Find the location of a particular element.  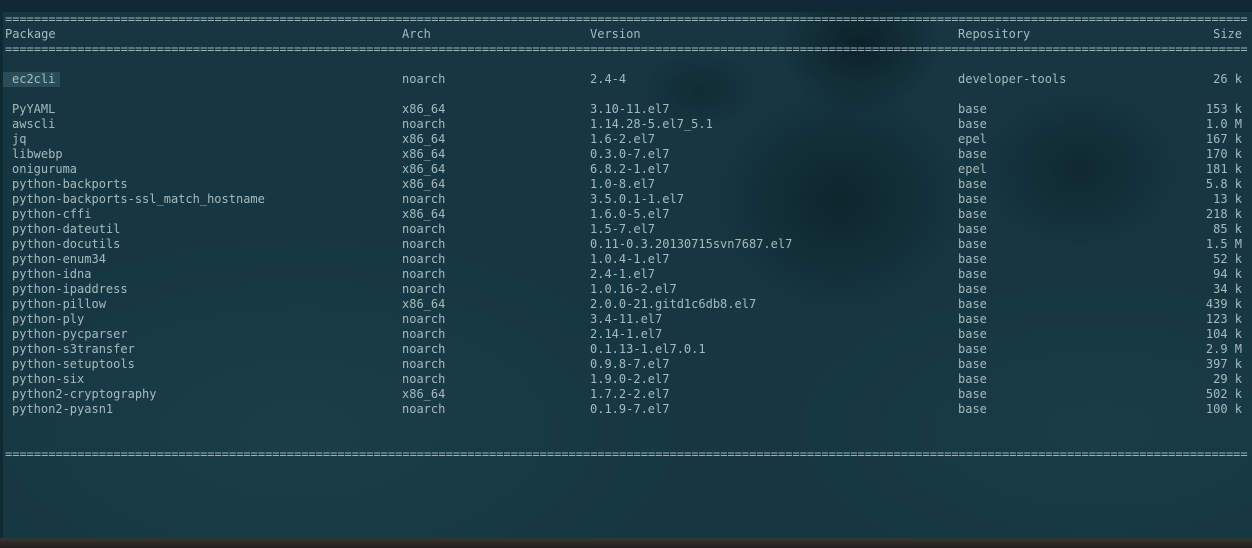

column-header-repository: Repository is located at coordinates (994, 34).